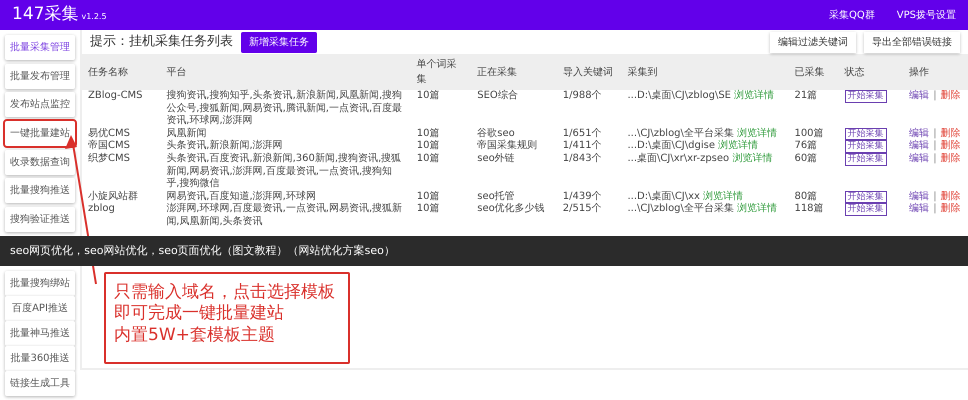  Describe the element at coordinates (40, 76) in the screenshot. I see `sidebar-item: 批量发布管理` at that location.